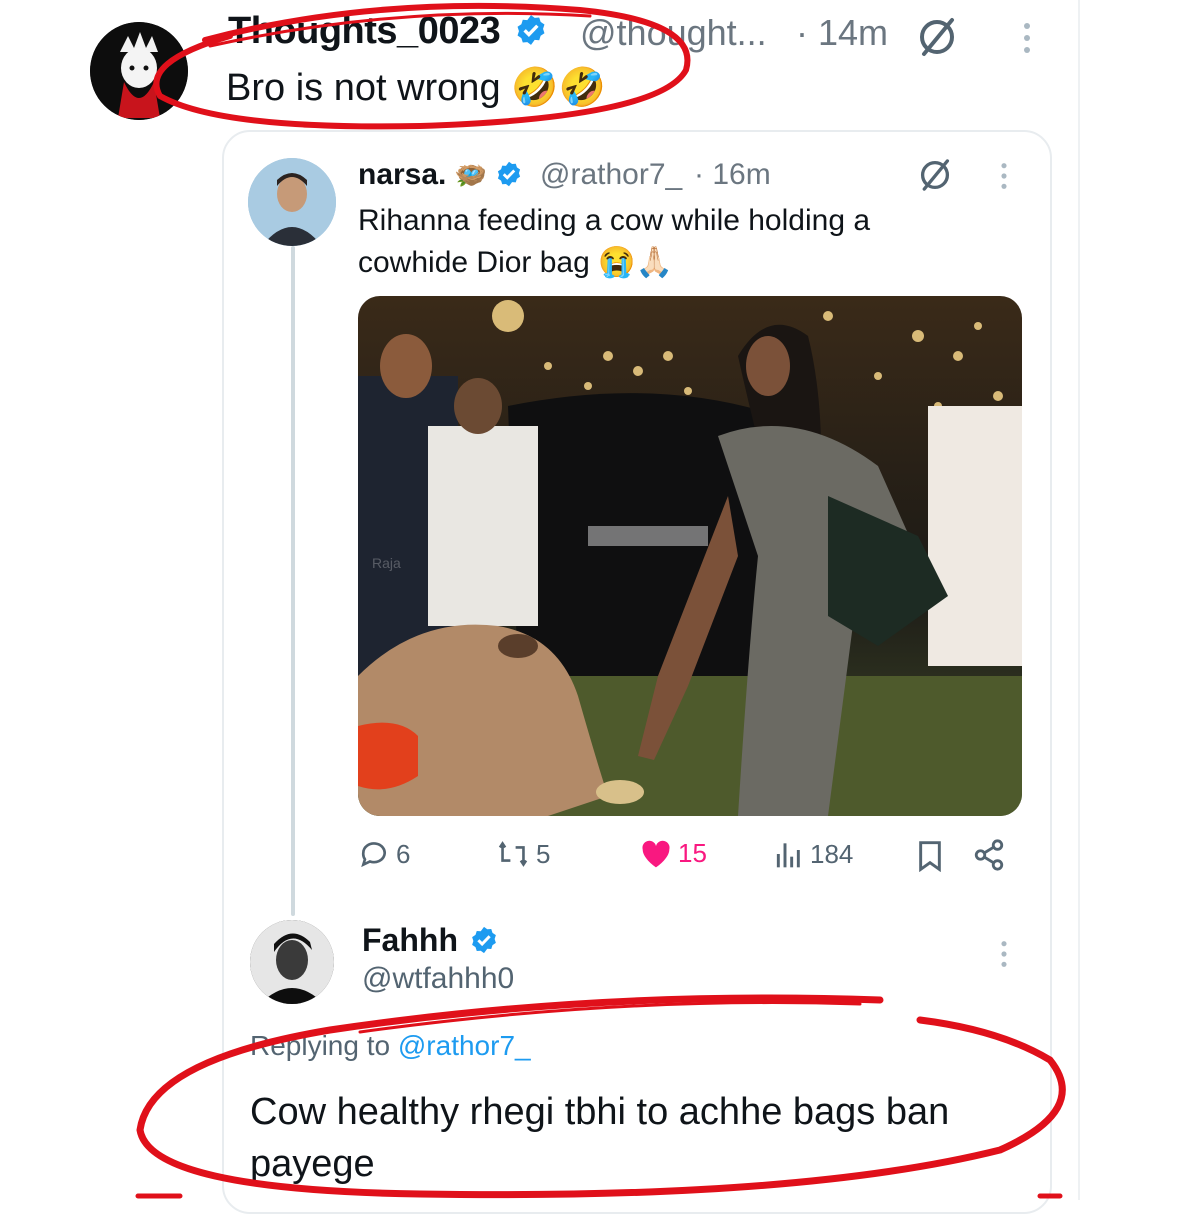 The width and height of the screenshot is (1200, 1214). I want to click on view-count: 184, so click(832, 853).